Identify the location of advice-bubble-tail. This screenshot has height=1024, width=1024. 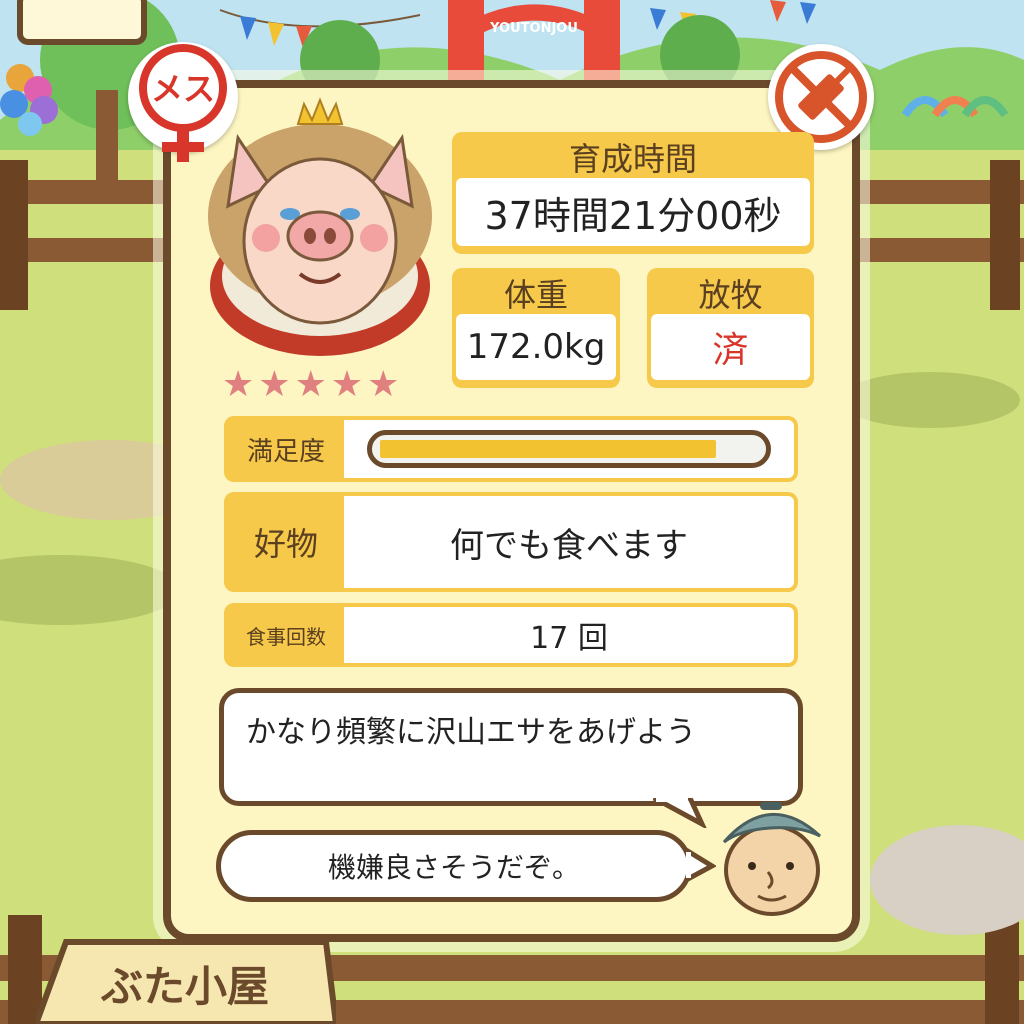
(679, 813).